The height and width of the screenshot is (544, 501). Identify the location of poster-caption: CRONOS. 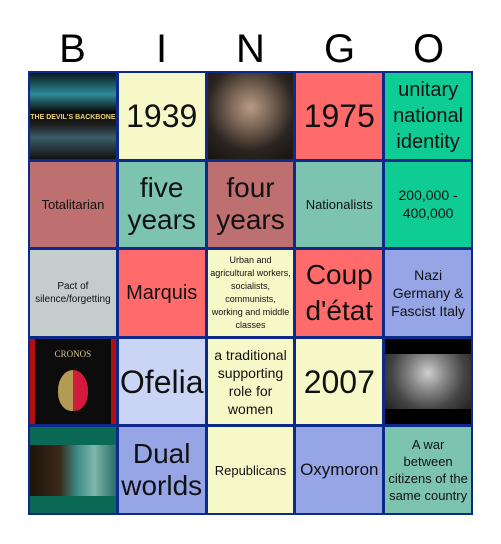
(73, 354).